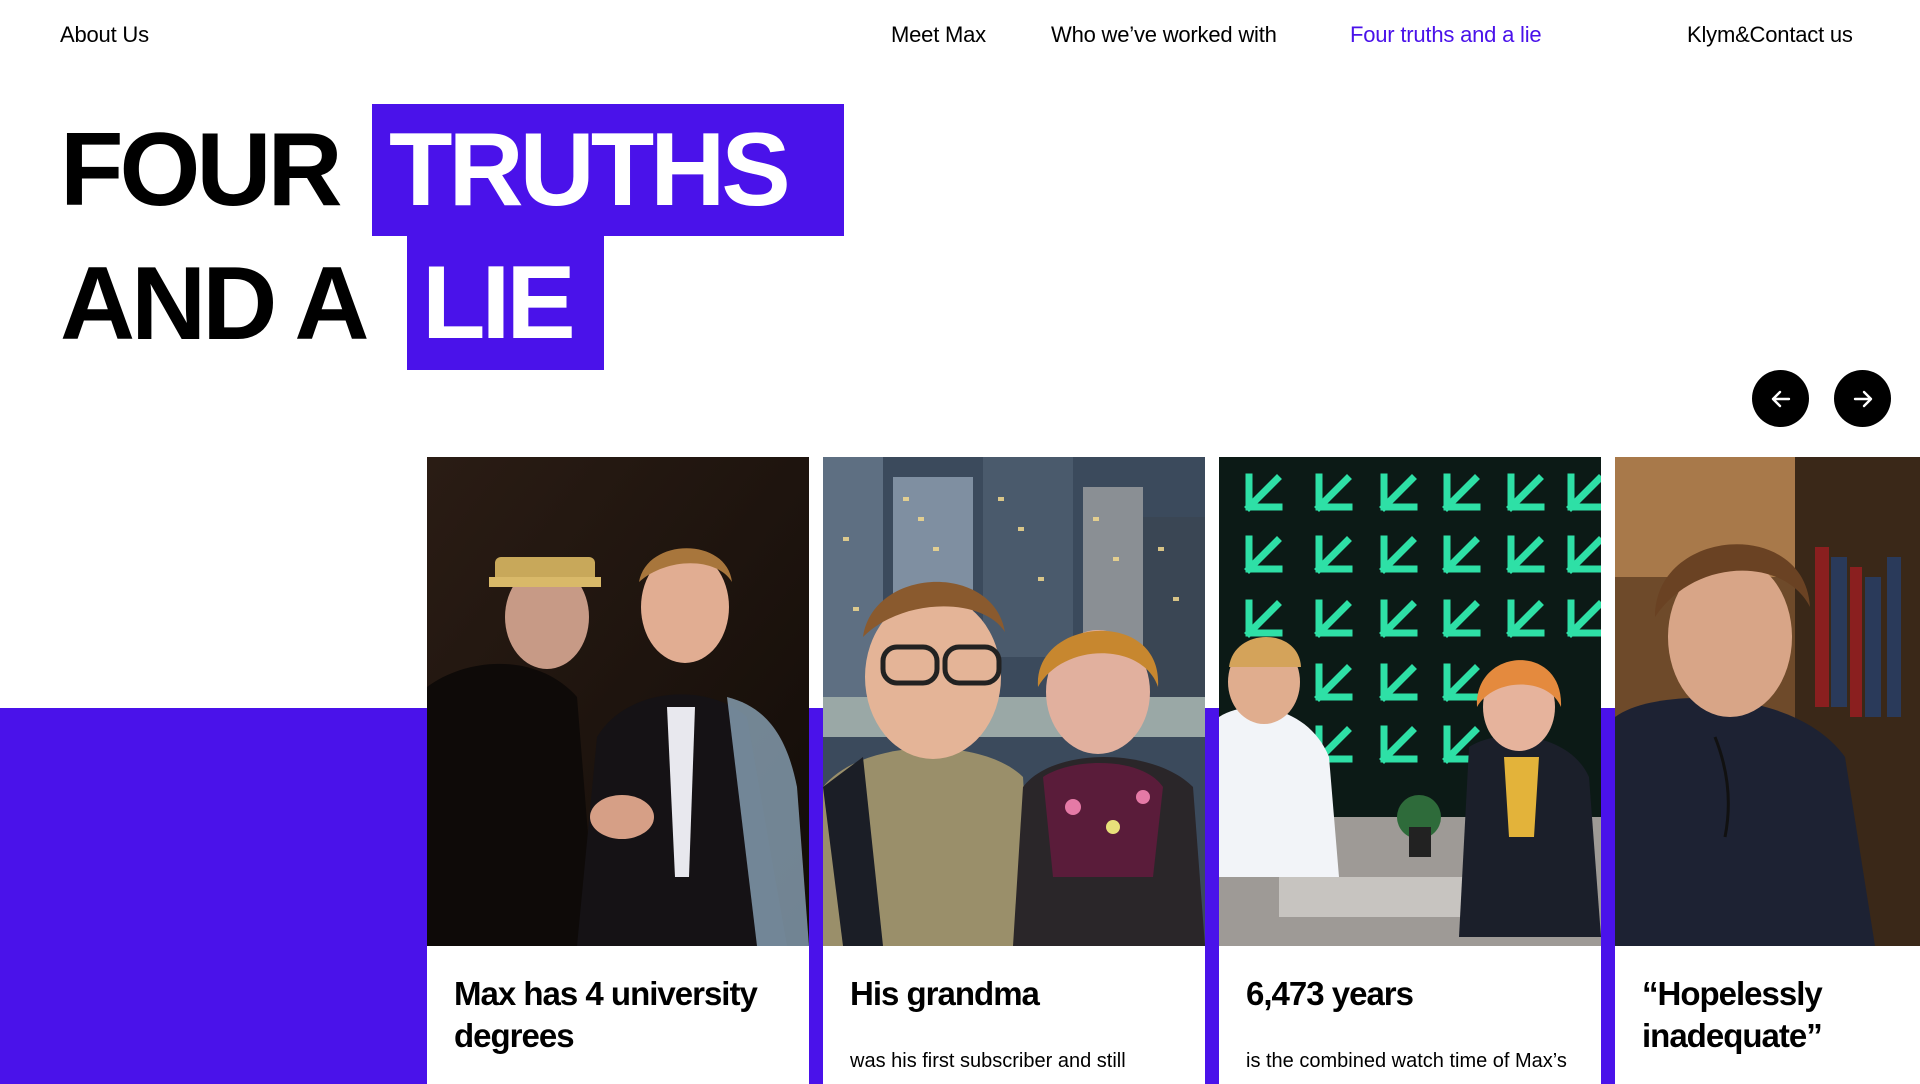 The width and height of the screenshot is (1920, 1084). Describe the element at coordinates (1164, 35) in the screenshot. I see `nav-who-weve-worked-with: Who we’ve worked with` at that location.